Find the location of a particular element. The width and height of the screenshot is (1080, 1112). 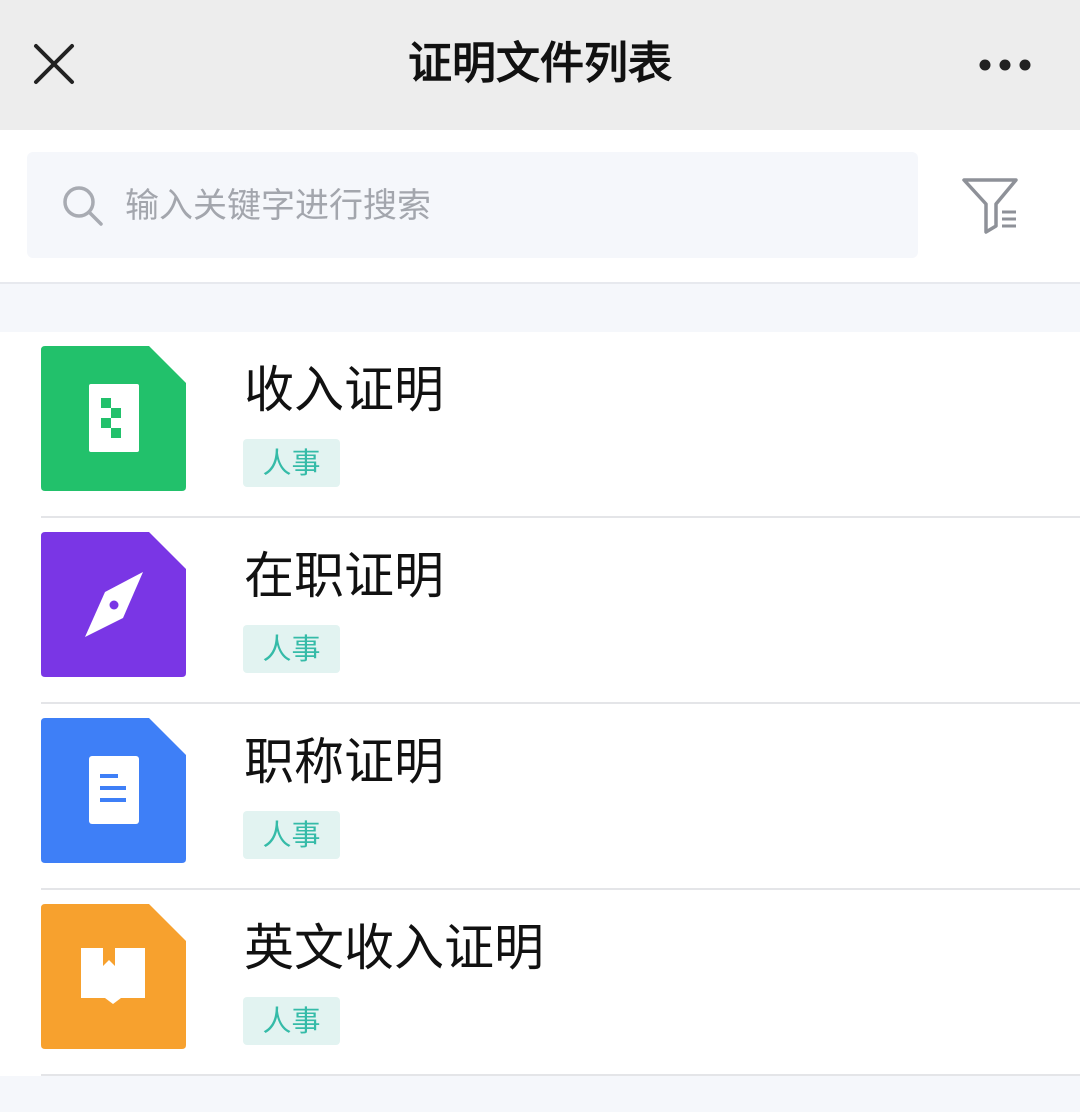

divider is located at coordinates (560, 1075).